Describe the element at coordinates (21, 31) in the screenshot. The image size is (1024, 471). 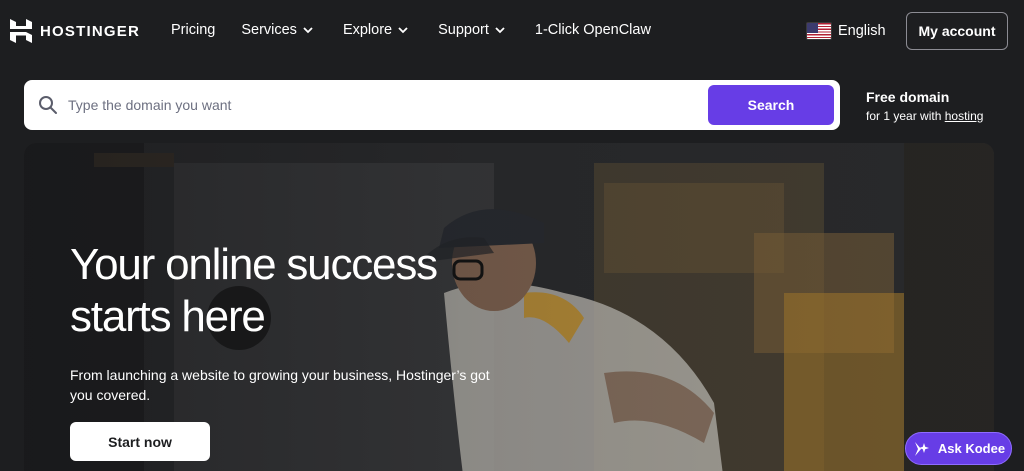
I see `hostinger-logo-icon` at that location.